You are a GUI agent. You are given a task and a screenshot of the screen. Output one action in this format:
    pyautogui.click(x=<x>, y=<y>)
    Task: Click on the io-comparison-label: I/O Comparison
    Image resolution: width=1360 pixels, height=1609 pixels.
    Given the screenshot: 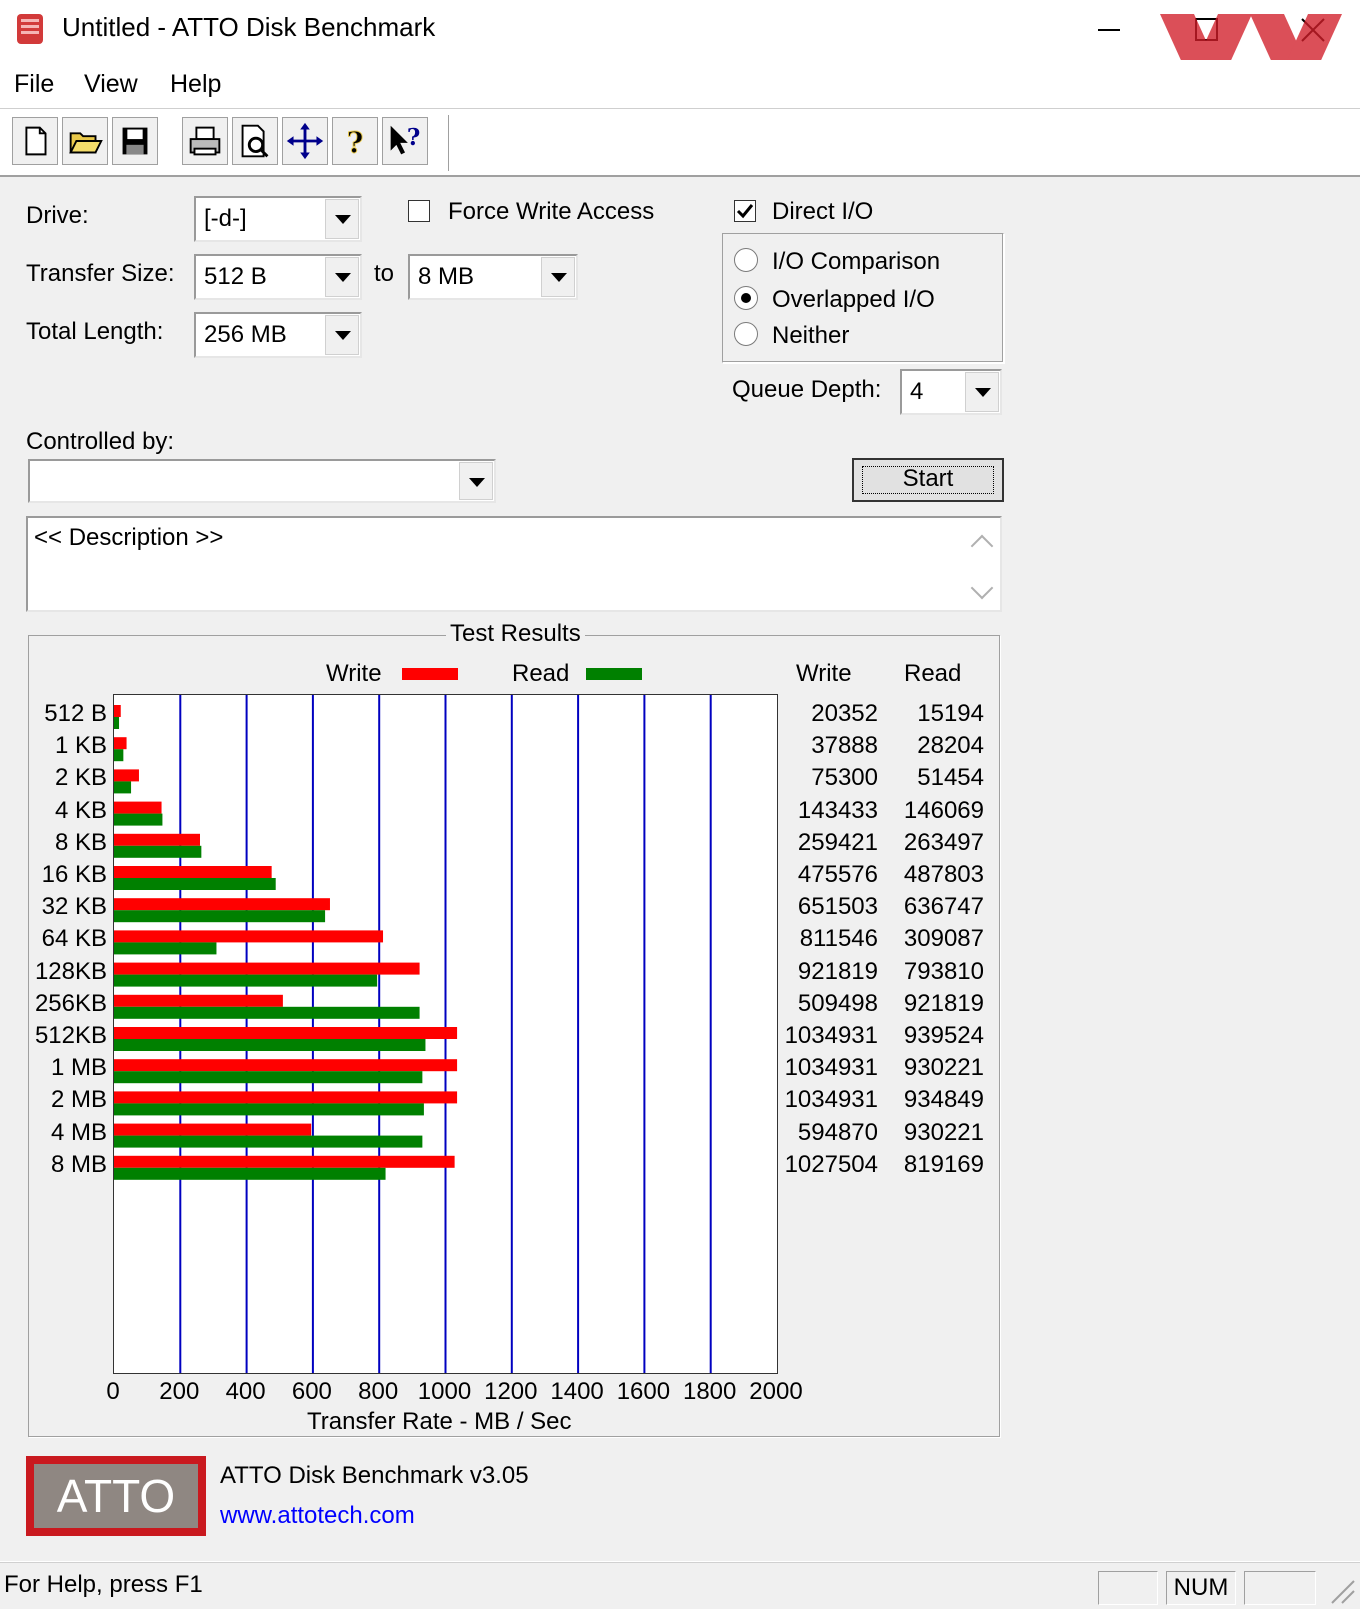 What is the action you would take?
    pyautogui.click(x=856, y=261)
    